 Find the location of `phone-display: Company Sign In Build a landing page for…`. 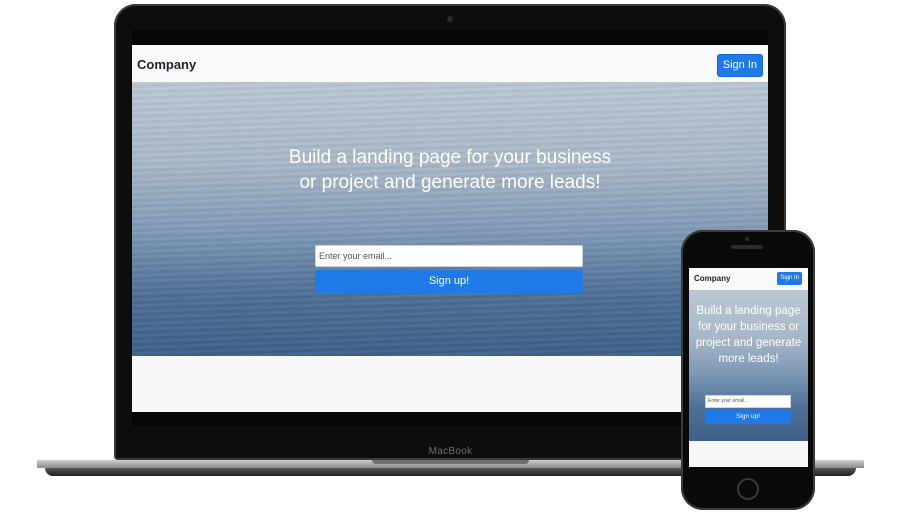

phone-display: Company Sign In Build a landing page for… is located at coordinates (748, 367).